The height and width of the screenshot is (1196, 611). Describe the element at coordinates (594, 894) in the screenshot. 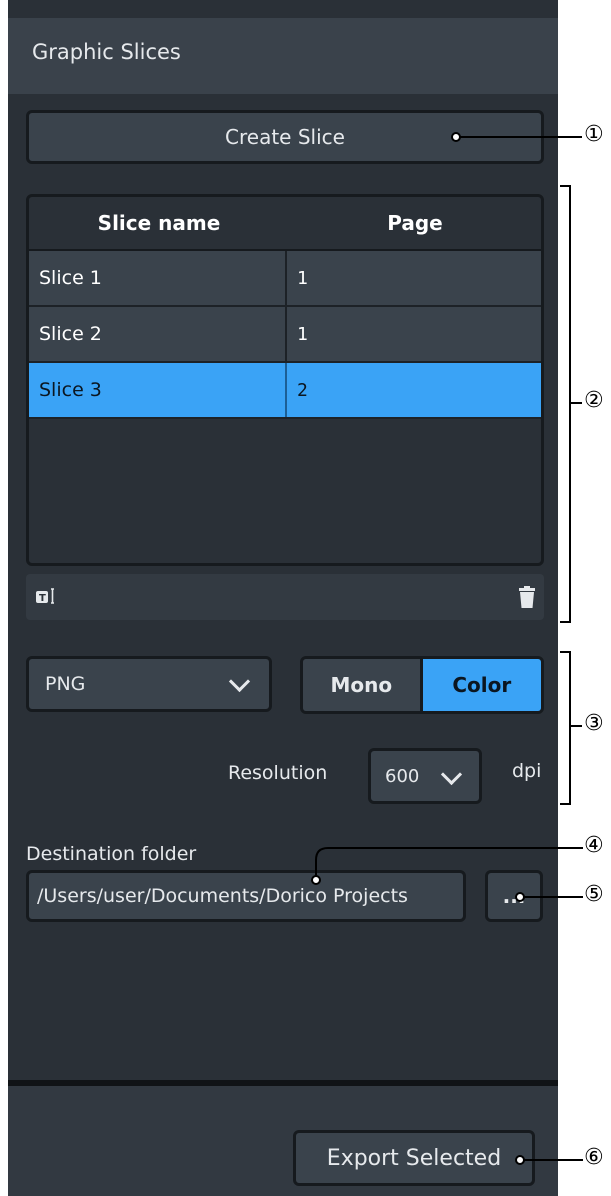

I see `callout-5: ⑤` at that location.